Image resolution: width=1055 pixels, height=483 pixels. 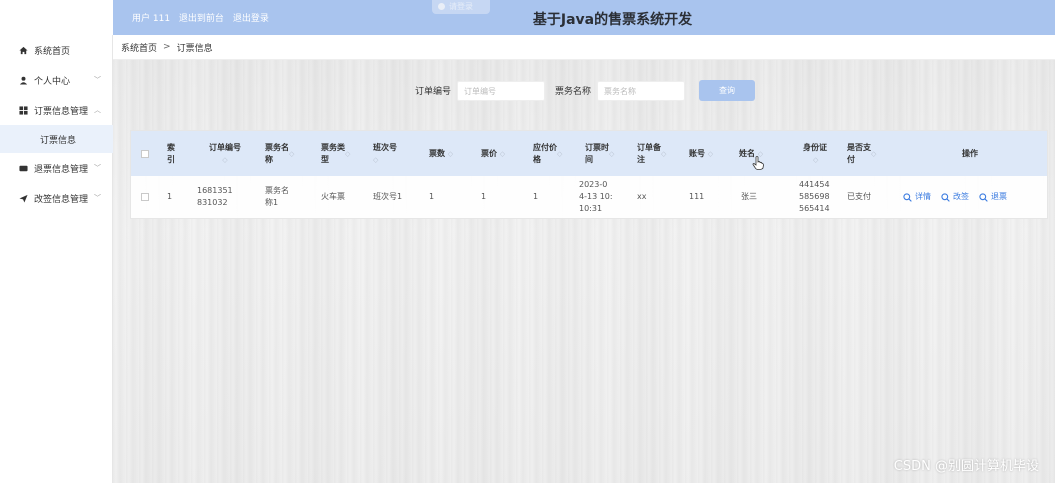 I want to click on order-no-input: 订单编号, so click(x=501, y=90).